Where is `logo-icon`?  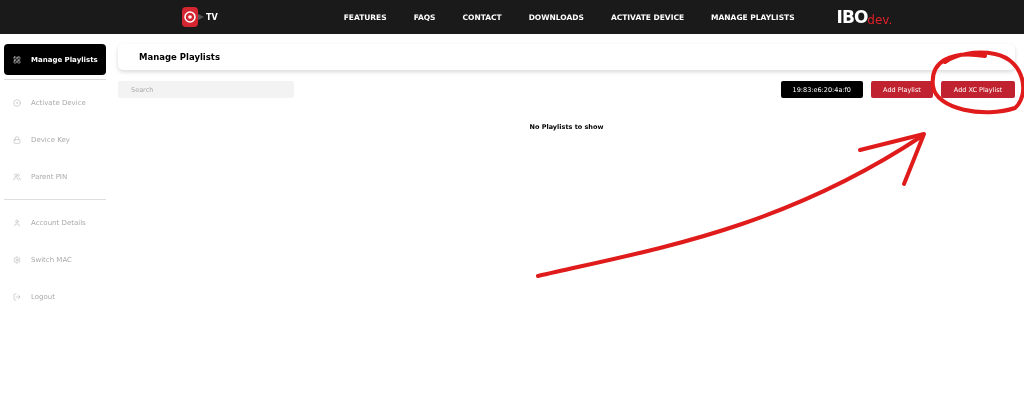
logo-icon is located at coordinates (193, 17).